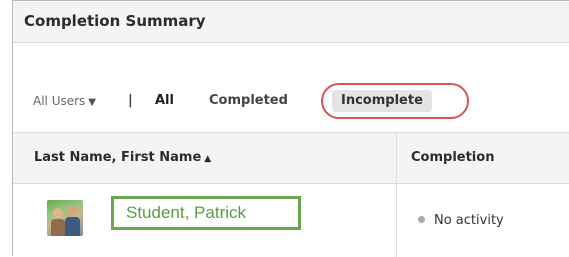 The image size is (569, 257). What do you see at coordinates (206, 213) in the screenshot?
I see `student-name-link: Student, Patrick` at bounding box center [206, 213].